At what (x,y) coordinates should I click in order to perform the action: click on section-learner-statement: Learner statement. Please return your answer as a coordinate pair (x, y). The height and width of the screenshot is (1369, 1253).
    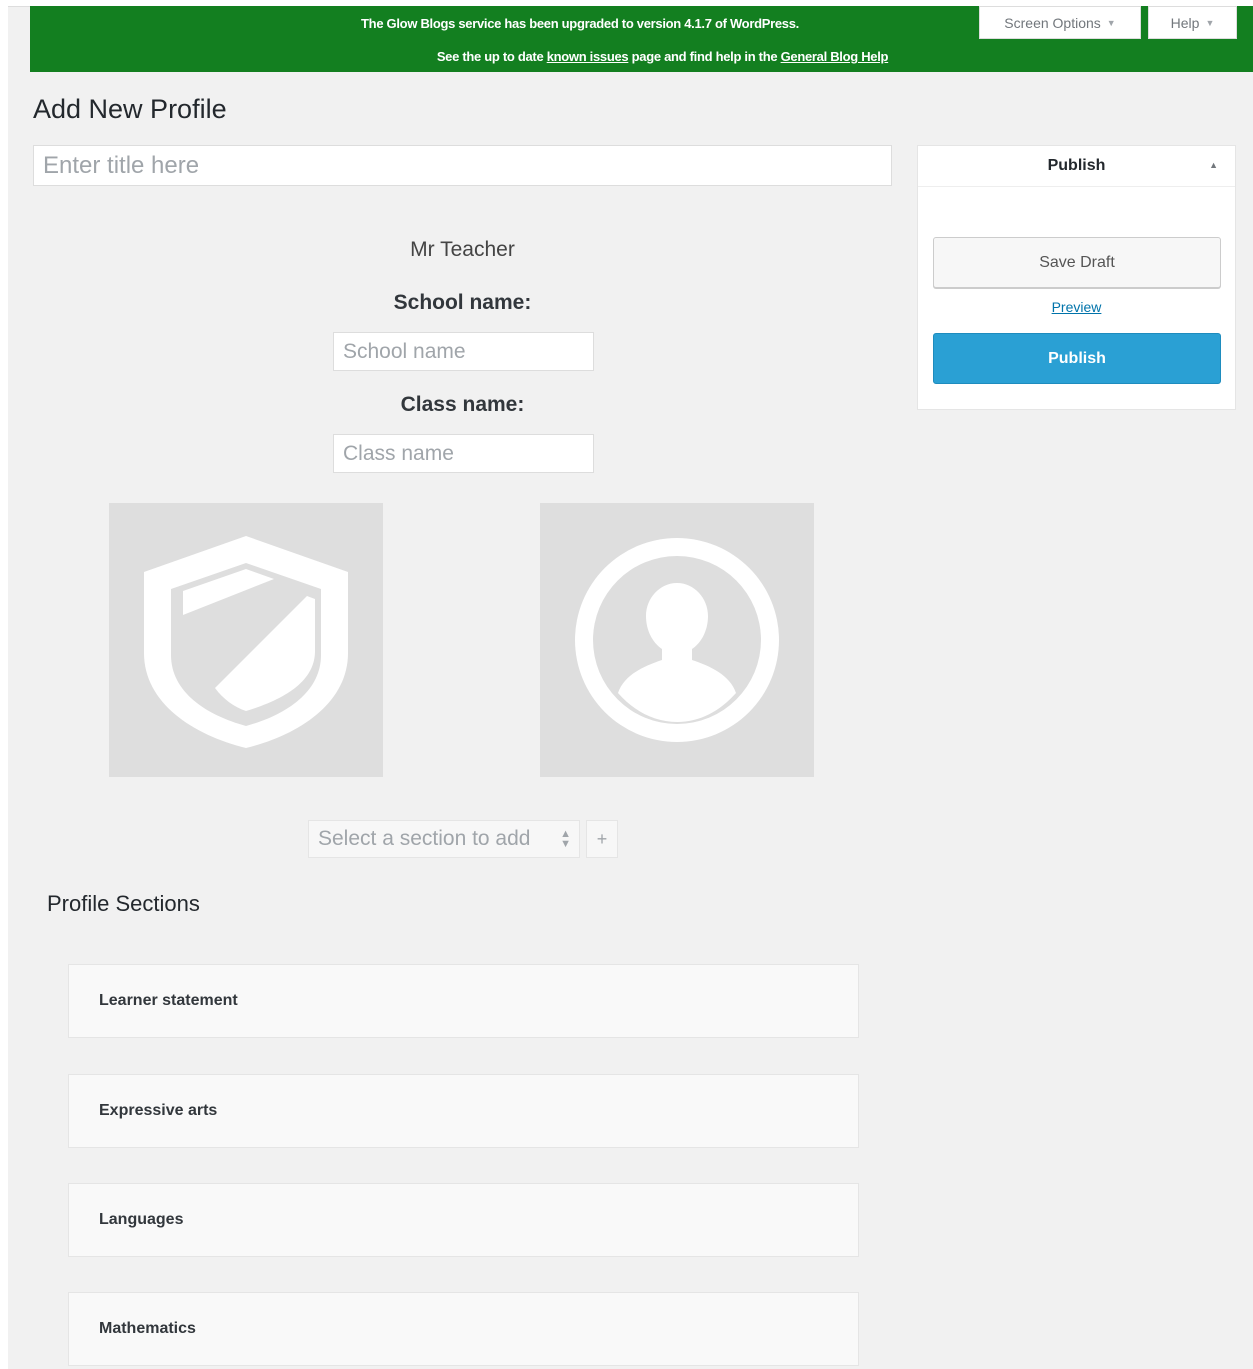
    Looking at the image, I should click on (463, 1001).